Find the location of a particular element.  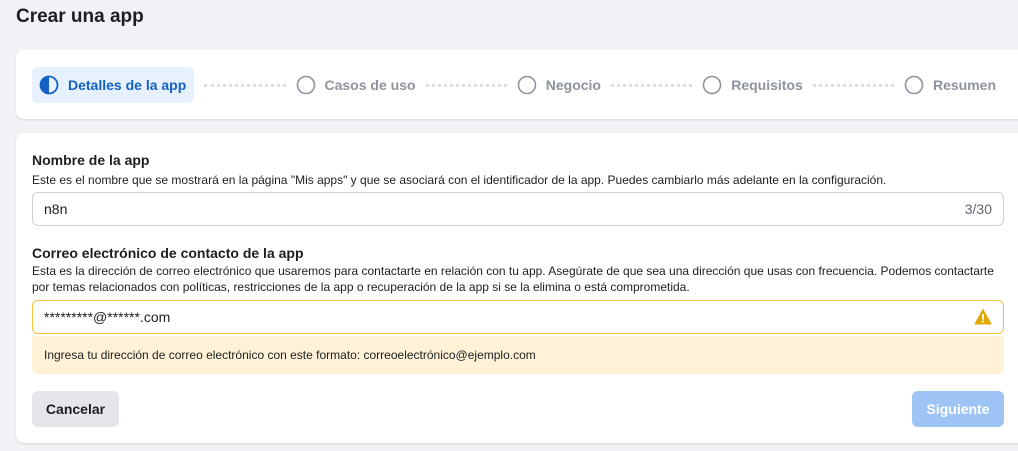

step-requirements: Requisitos is located at coordinates (752, 85).